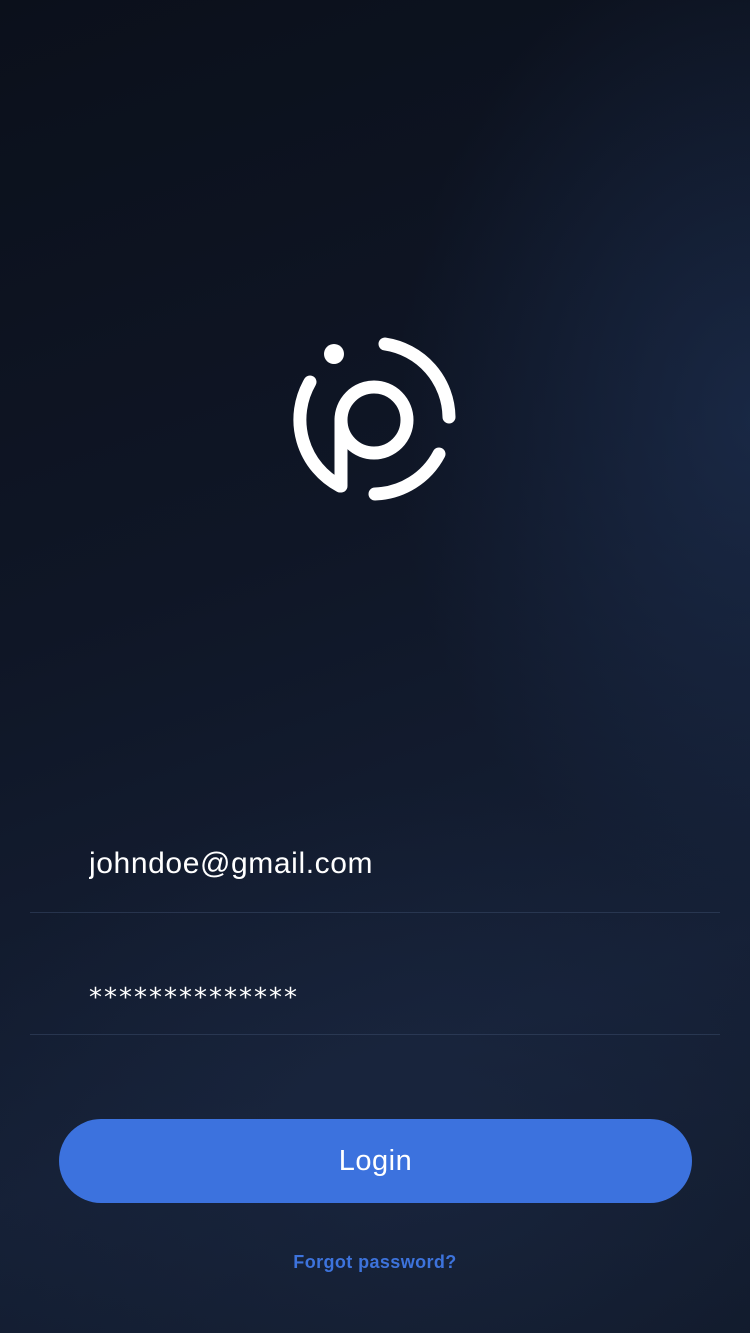 This screenshot has width=750, height=1333. I want to click on email-input, so click(389, 864).